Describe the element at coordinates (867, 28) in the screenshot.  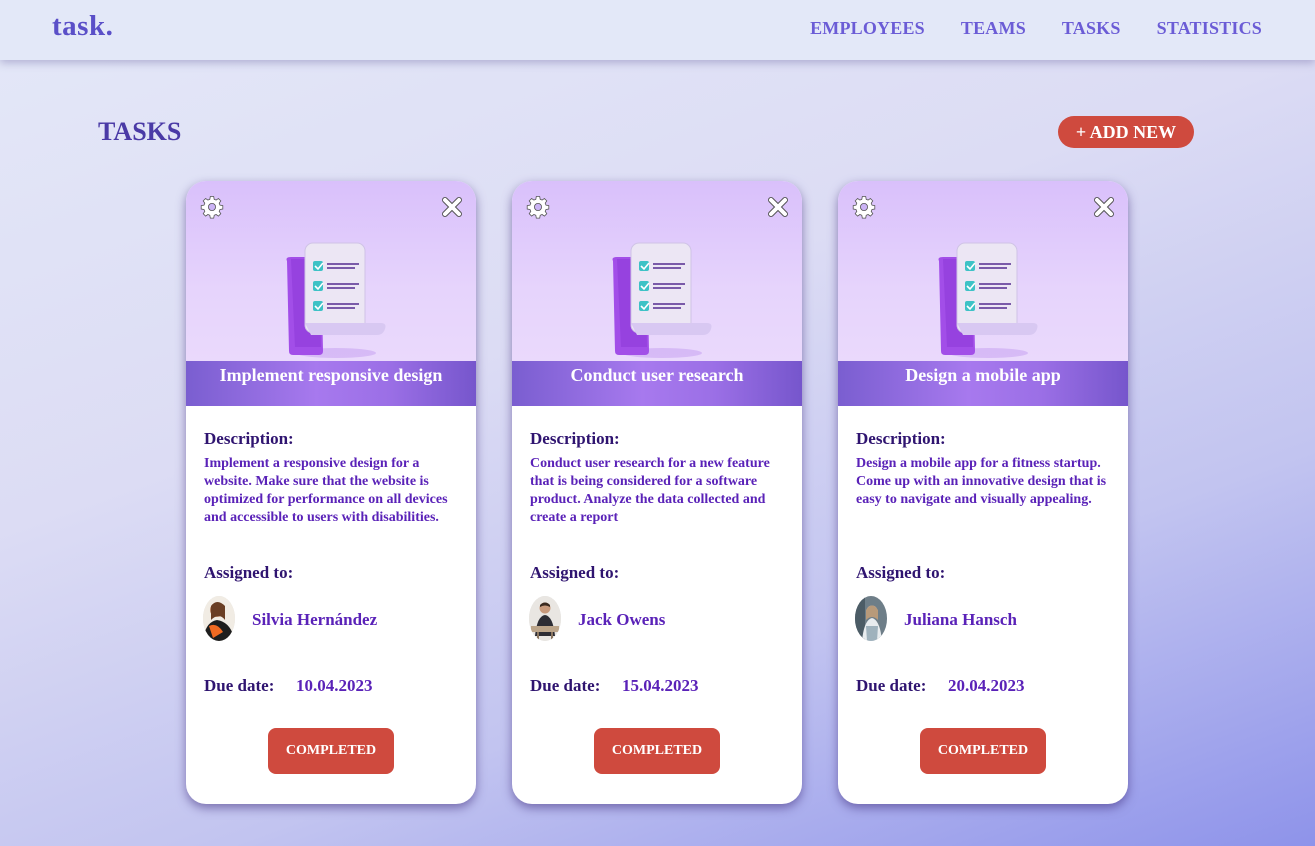
I see `nav-employees: EMPLOYEES` at that location.